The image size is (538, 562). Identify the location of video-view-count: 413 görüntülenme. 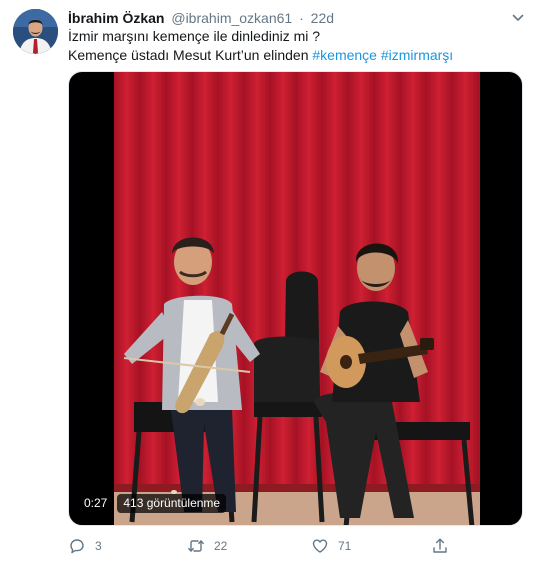
(172, 503).